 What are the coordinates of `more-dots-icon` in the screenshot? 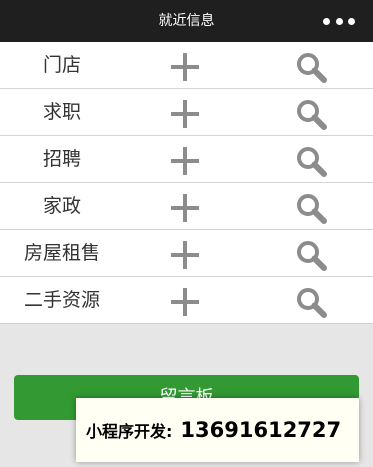 It's located at (339, 21).